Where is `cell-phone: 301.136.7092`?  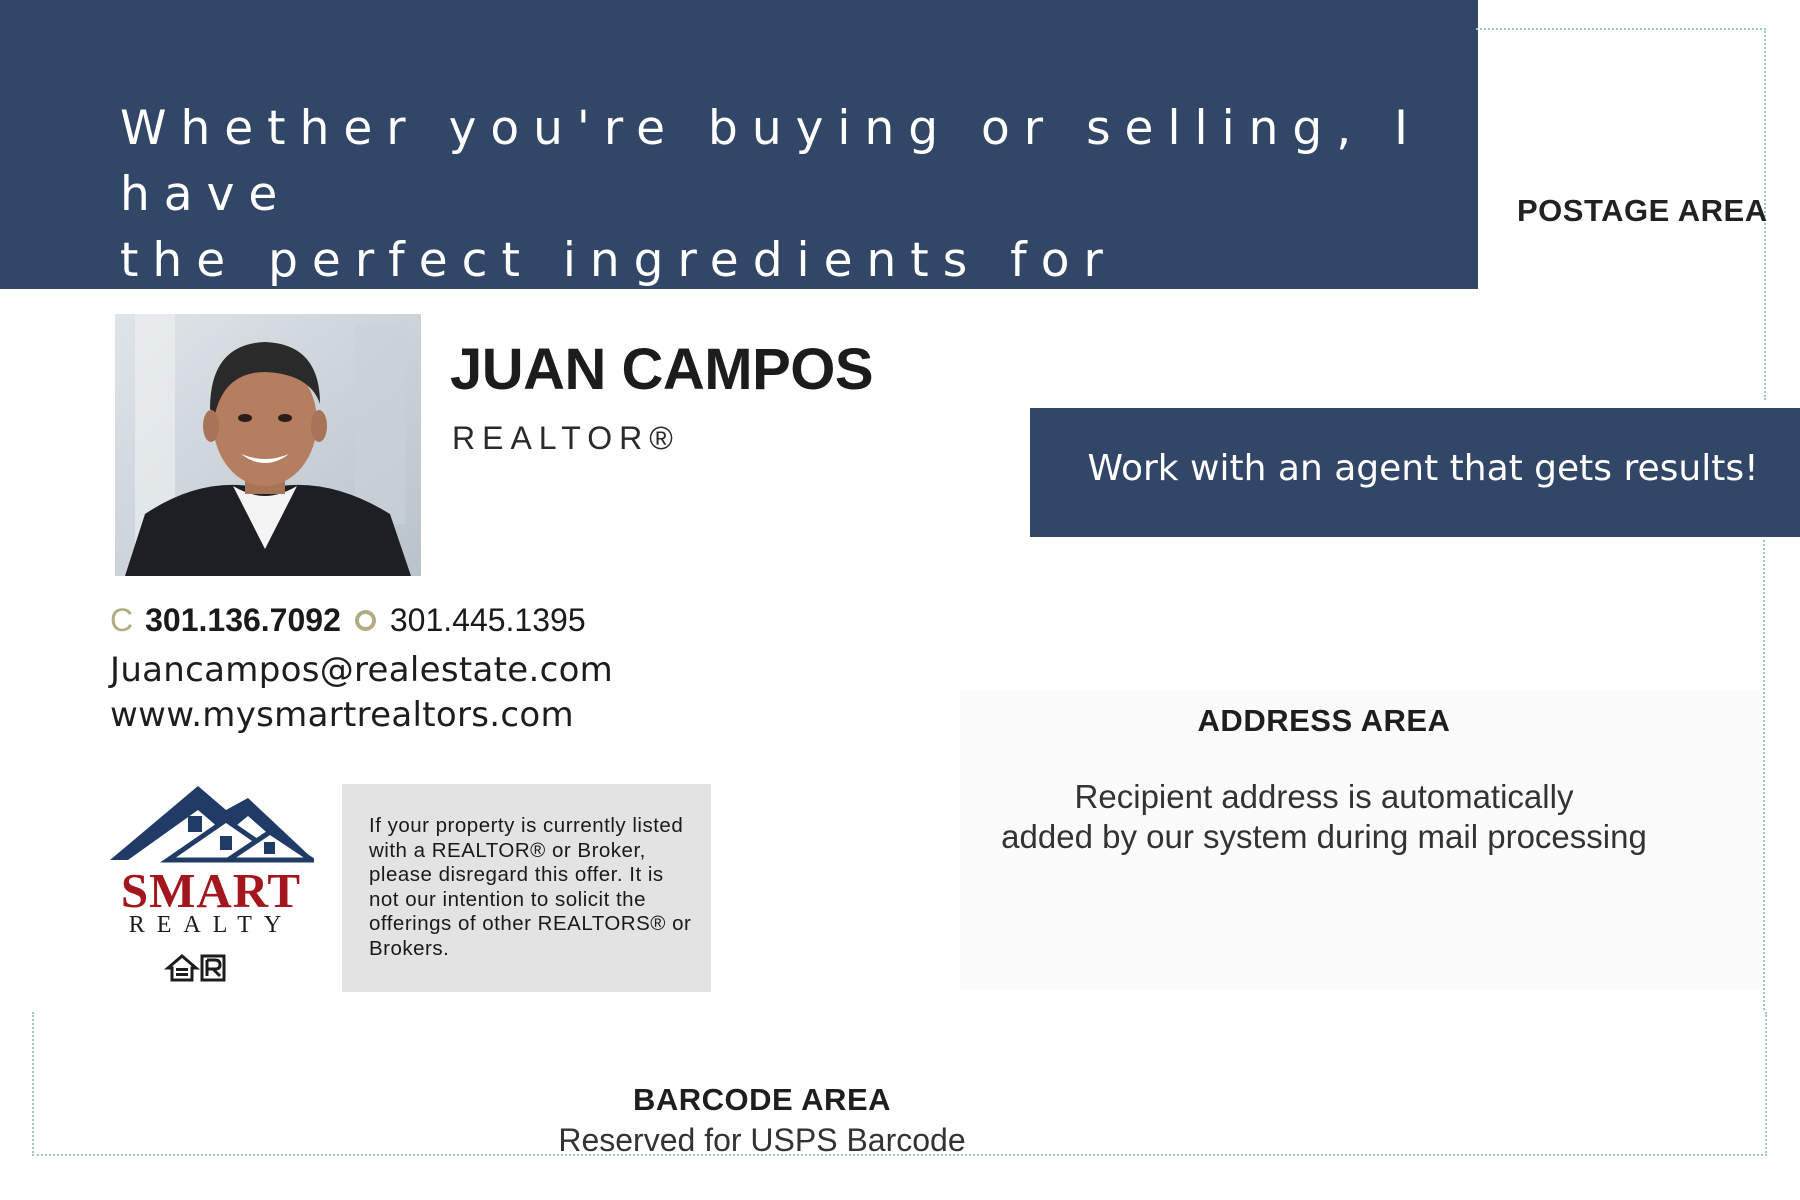 cell-phone: 301.136.7092 is located at coordinates (243, 620).